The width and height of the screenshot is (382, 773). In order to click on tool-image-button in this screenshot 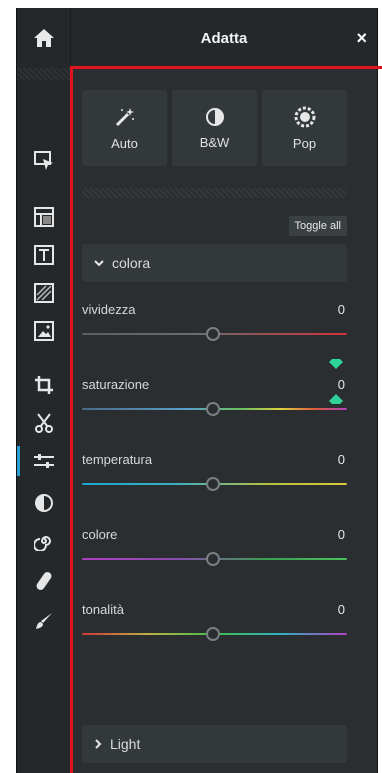, I will do `click(44, 331)`.